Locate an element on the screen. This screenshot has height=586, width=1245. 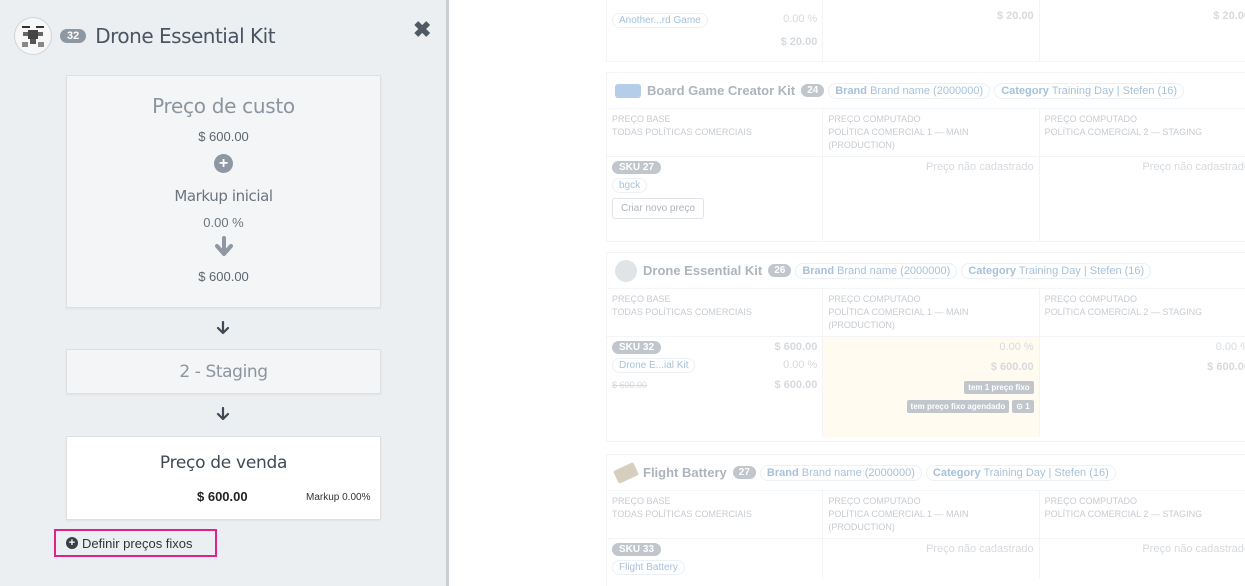
sale-price-heading: Preço de venda is located at coordinates (223, 463).